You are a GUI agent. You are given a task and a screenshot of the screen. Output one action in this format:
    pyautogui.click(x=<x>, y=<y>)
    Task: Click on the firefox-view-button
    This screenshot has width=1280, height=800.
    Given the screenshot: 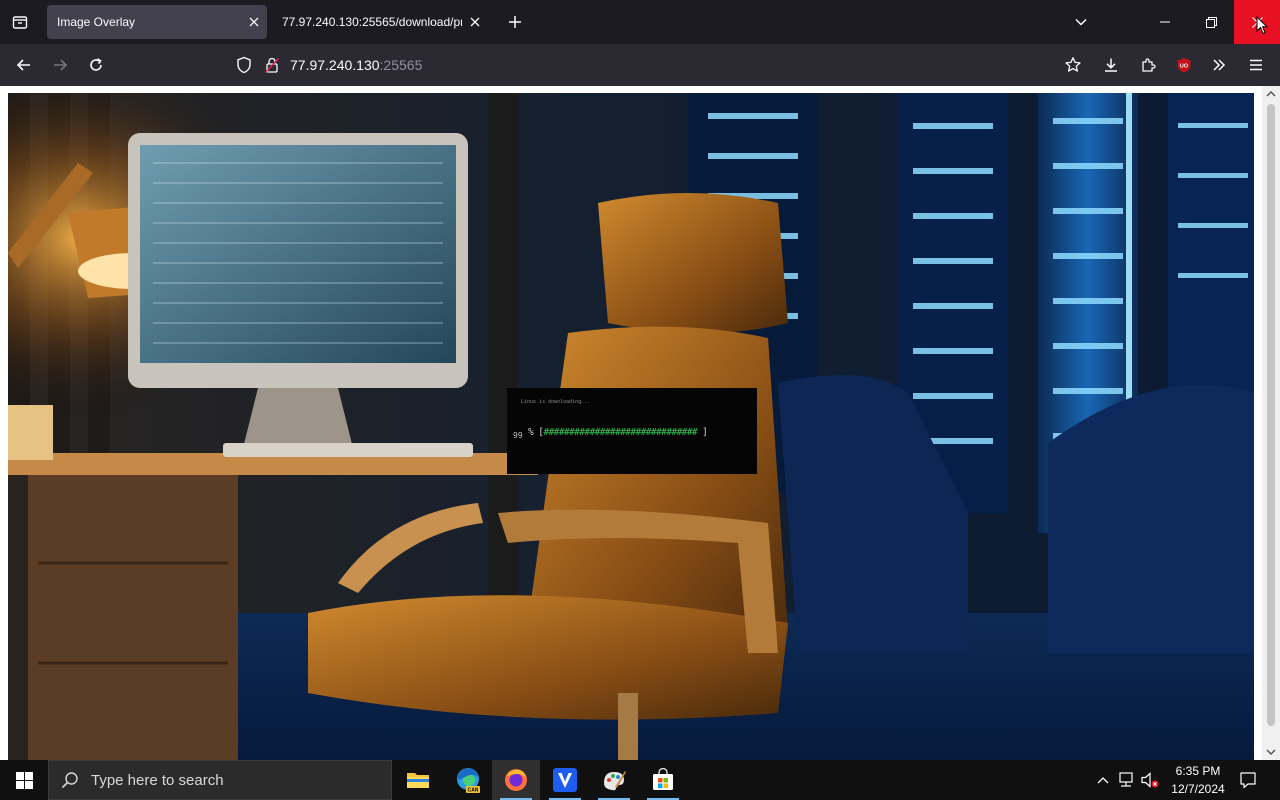 What is the action you would take?
    pyautogui.click(x=20, y=22)
    